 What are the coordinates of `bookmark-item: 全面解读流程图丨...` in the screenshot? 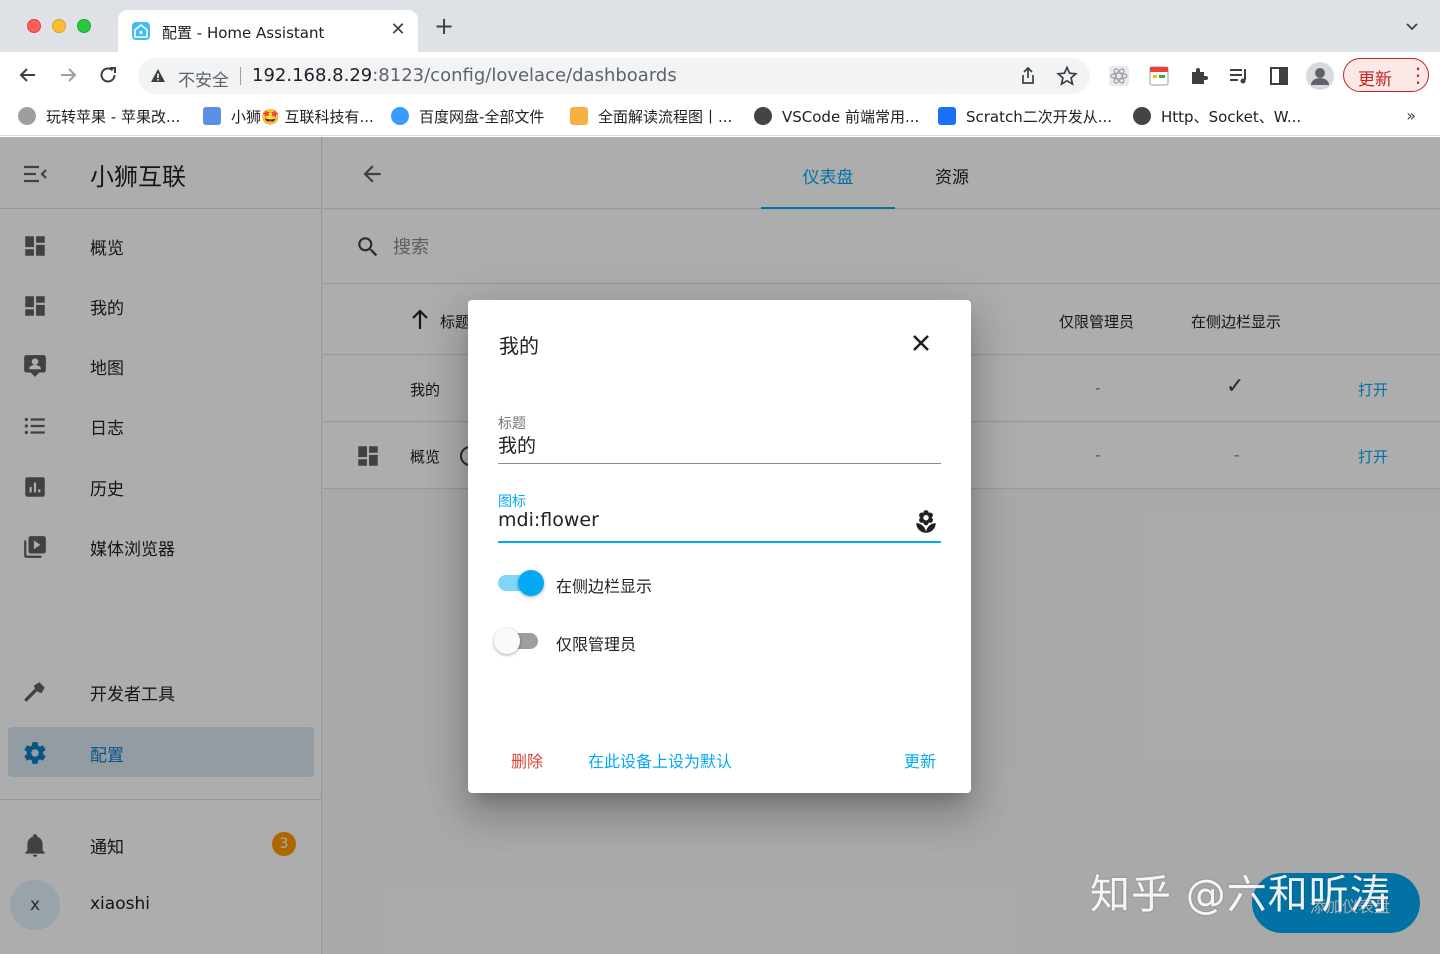 It's located at (651, 116).